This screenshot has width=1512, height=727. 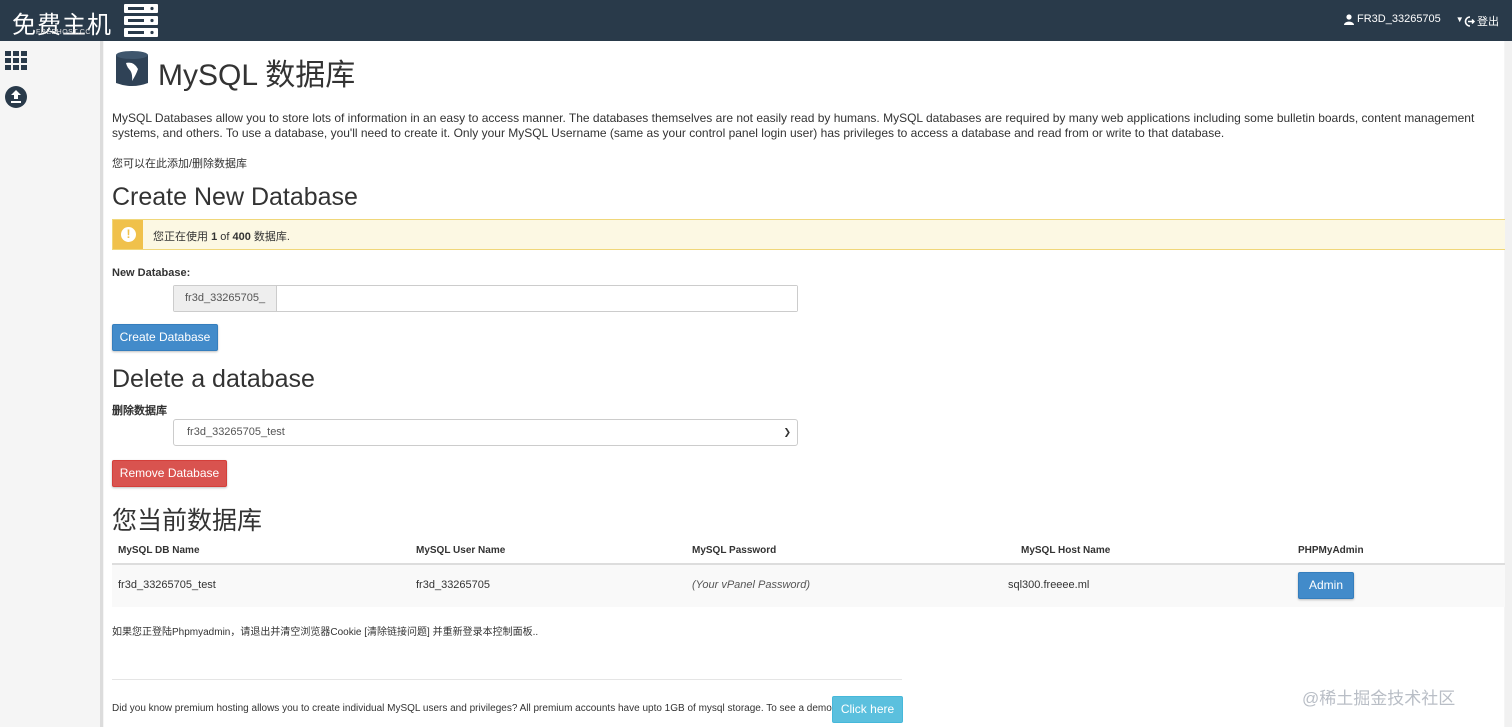 What do you see at coordinates (756, 20) in the screenshot?
I see `top-bar: 免费主机 FREEHOST.CC FR3D_33265705 ▼ 登出` at bounding box center [756, 20].